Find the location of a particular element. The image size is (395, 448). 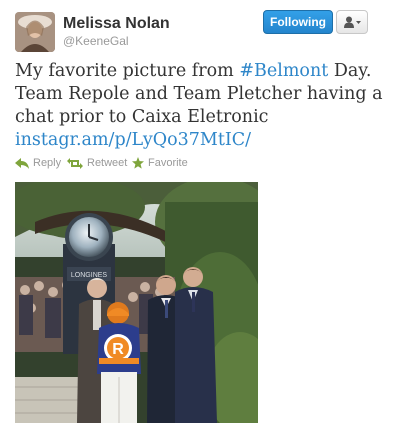

favorite-label: Favorite is located at coordinates (168, 163).